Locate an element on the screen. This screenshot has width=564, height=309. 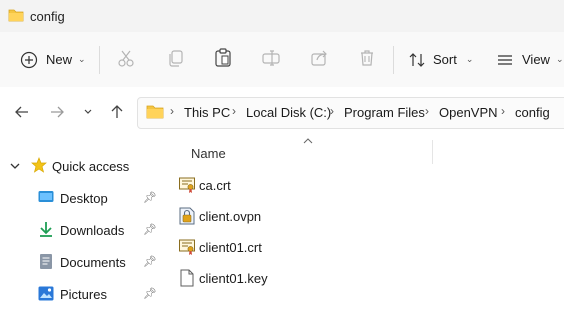
view-list-icon is located at coordinates (505, 59).